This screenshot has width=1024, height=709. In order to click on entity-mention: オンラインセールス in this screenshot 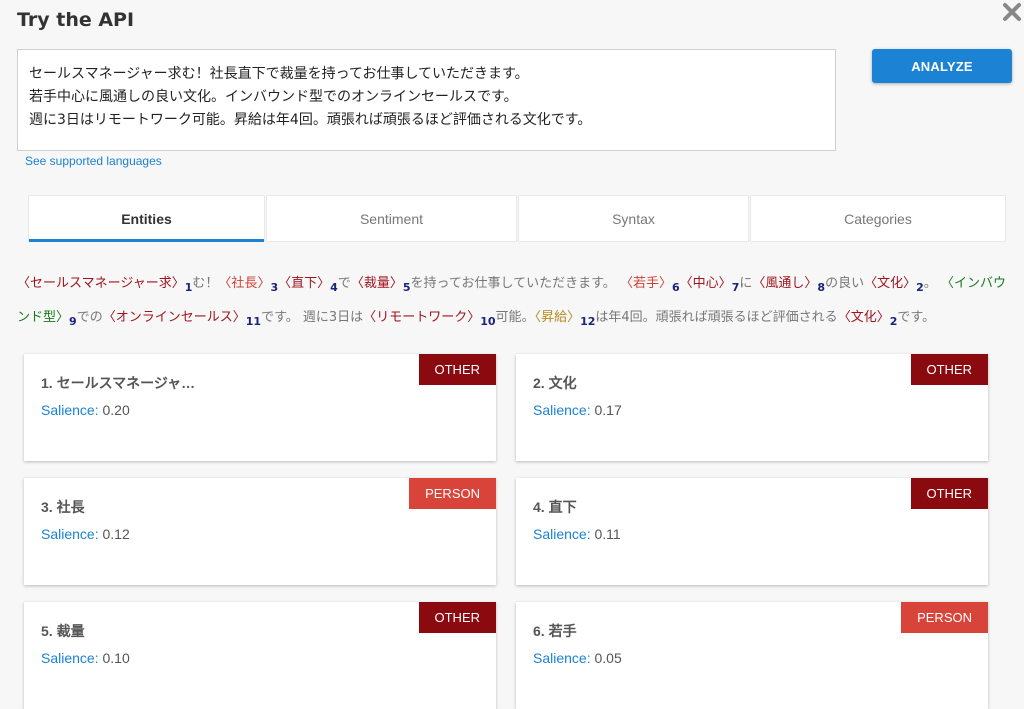, I will do `click(174, 317)`.